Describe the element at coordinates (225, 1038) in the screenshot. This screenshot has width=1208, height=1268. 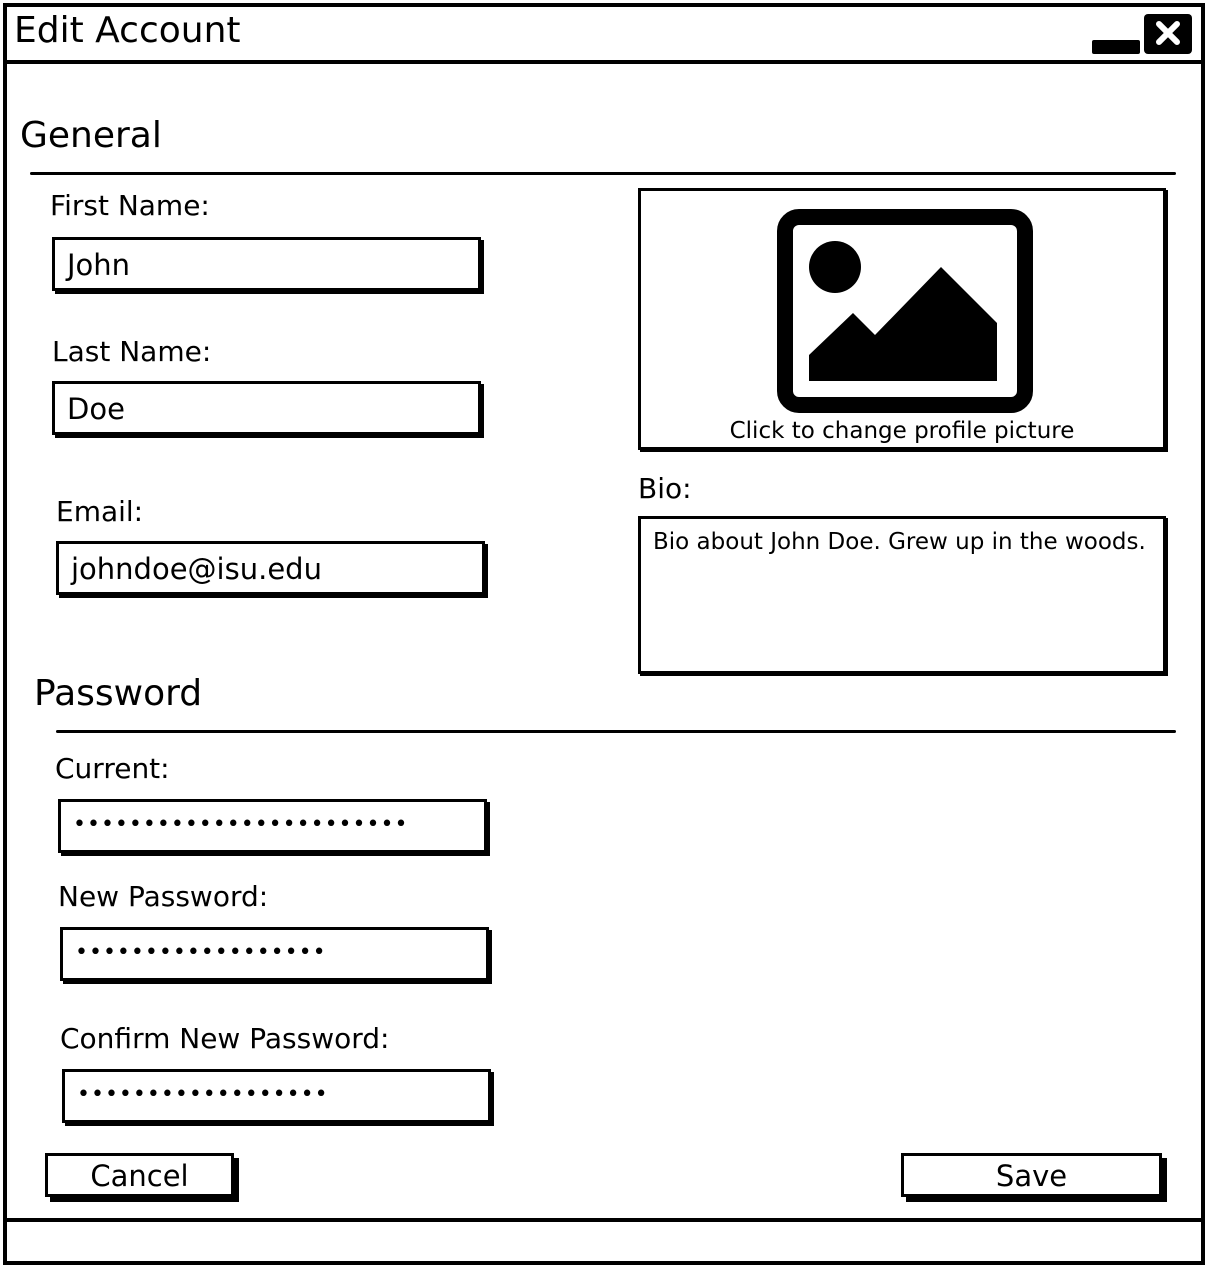
I see `confirm-password-label: Confirm New Password:` at that location.